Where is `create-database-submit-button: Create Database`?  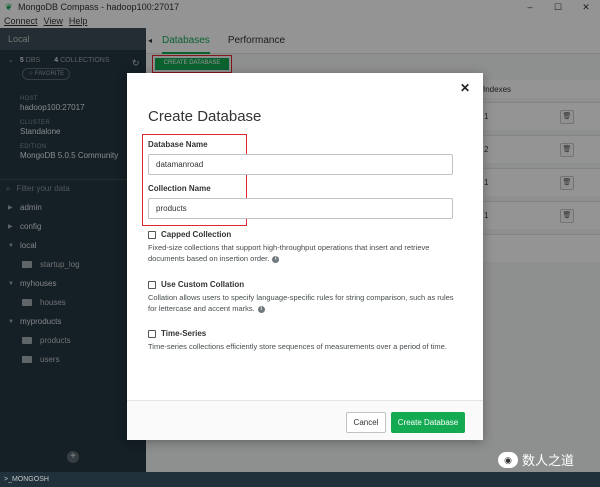 create-database-submit-button: Create Database is located at coordinates (428, 422).